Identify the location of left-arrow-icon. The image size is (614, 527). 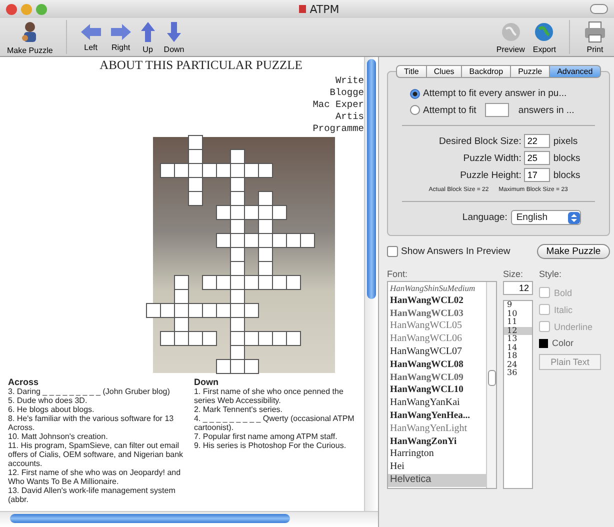
(91, 31).